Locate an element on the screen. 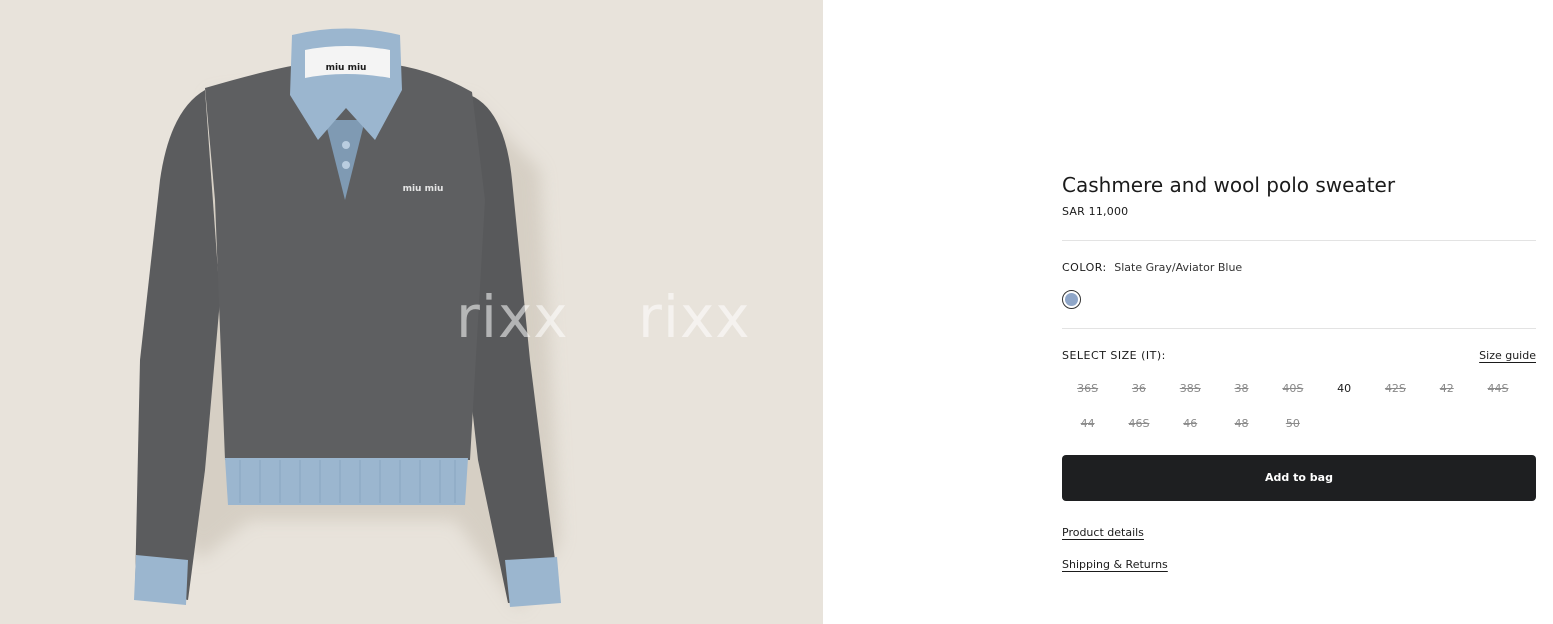 This screenshot has width=1553, height=624. watermark-left: rixx is located at coordinates (512, 317).